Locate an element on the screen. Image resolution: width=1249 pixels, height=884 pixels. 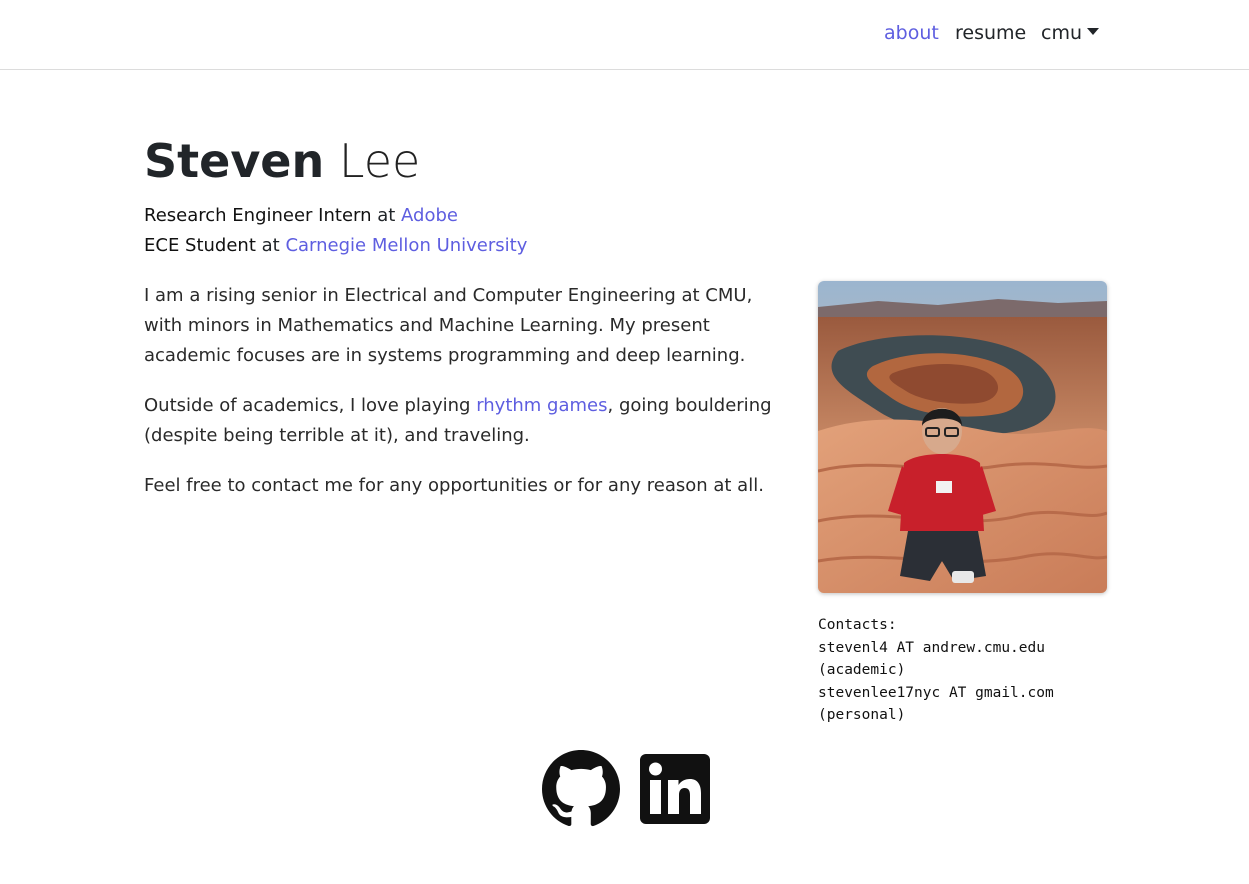
top-navbar: about resume cmu is located at coordinates (624, 35).